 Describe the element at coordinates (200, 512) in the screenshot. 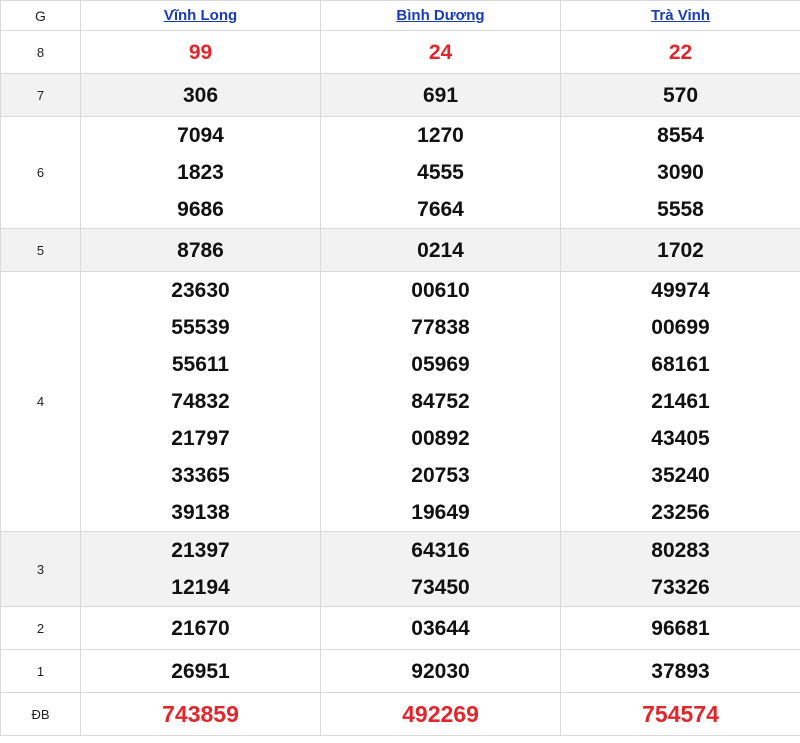

I see `result-number: 39138` at that location.